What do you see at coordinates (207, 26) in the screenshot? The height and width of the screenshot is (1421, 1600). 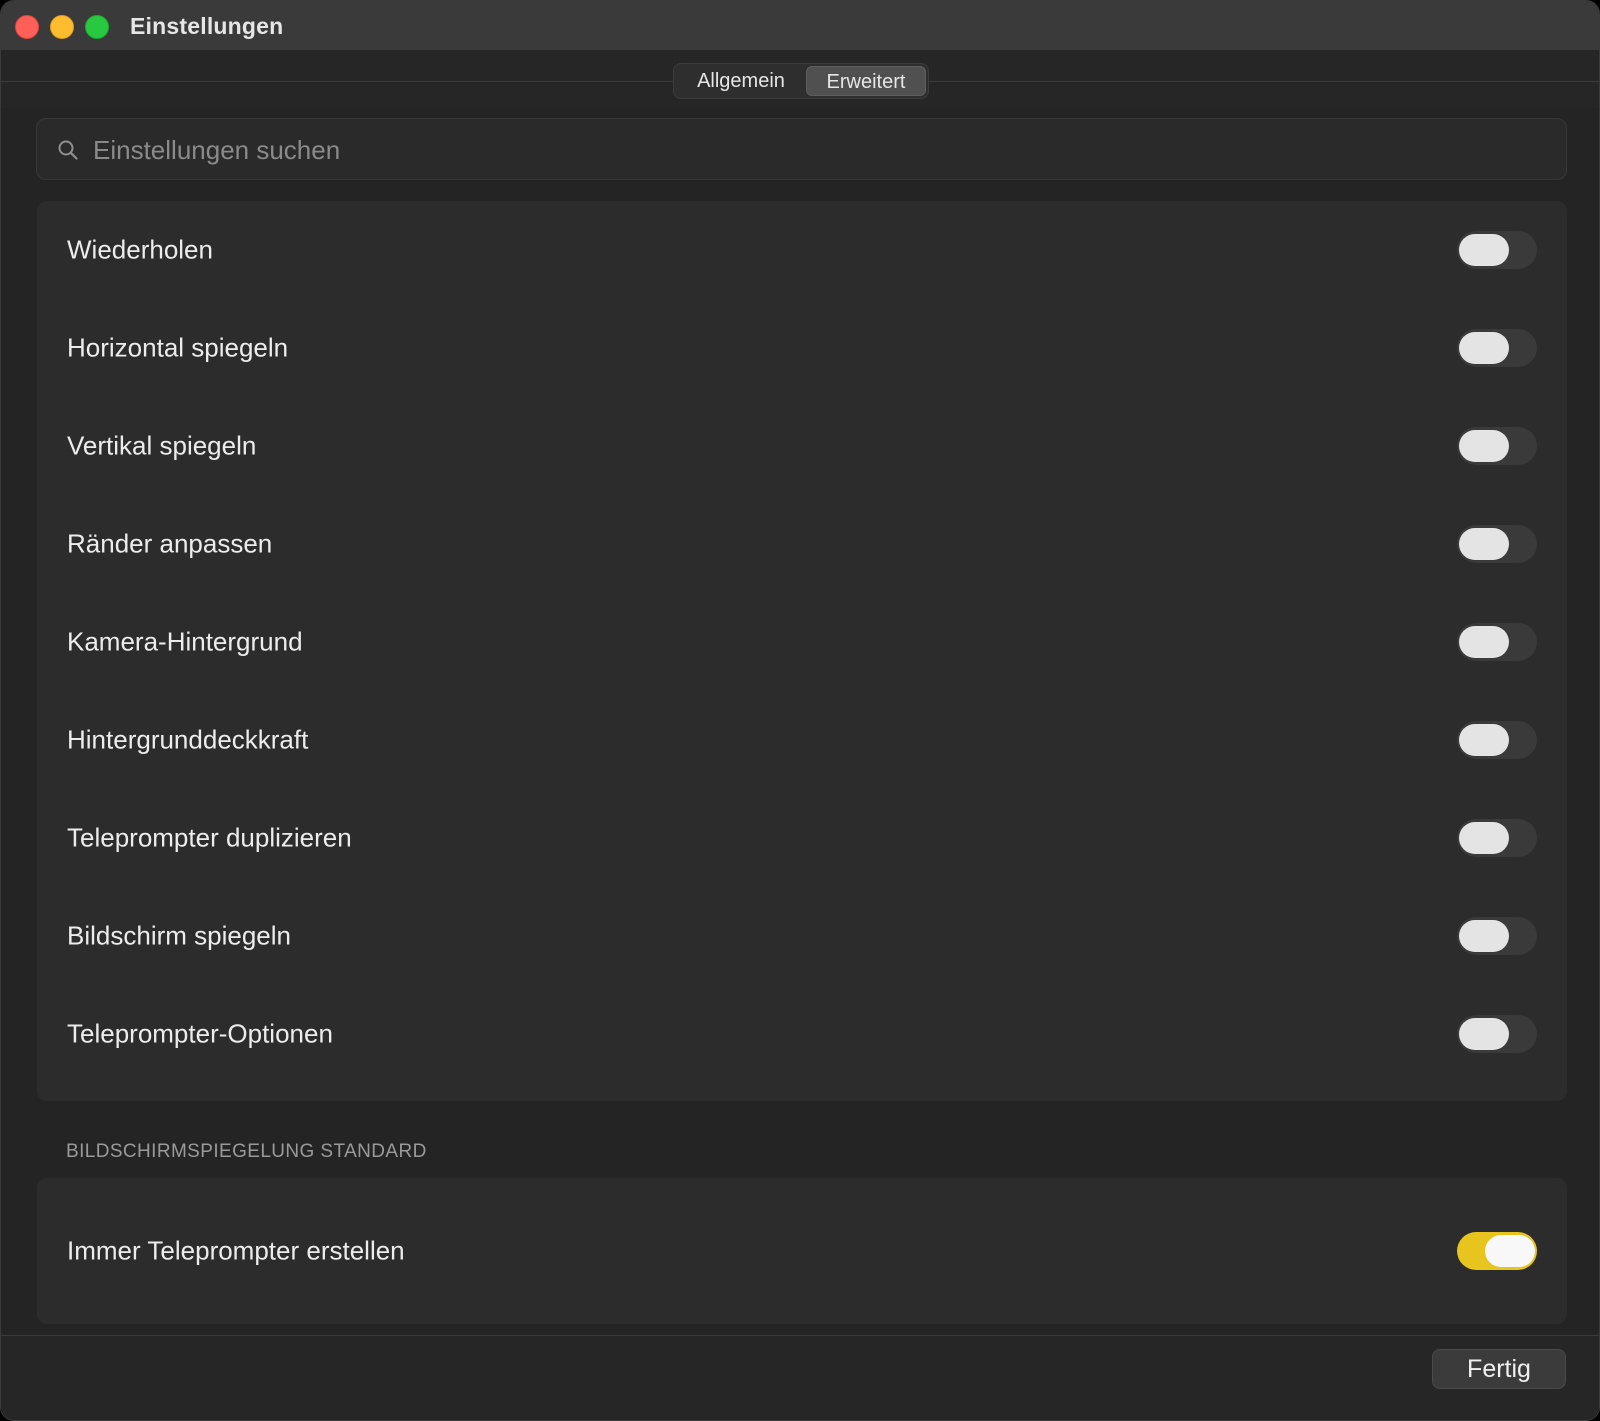 I see `window-title: Einstellungen` at bounding box center [207, 26].